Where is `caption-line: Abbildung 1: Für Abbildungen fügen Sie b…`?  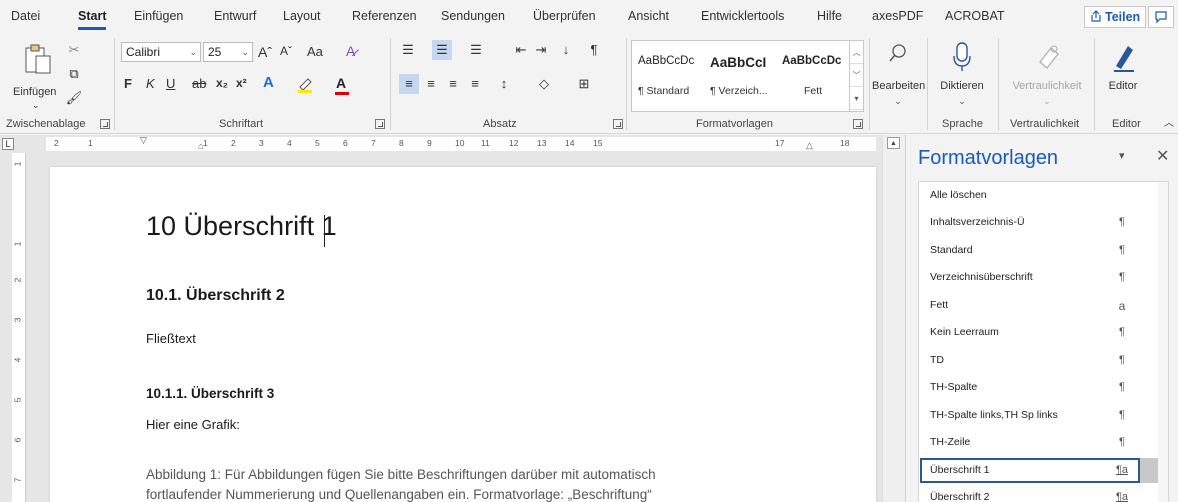 caption-line: Abbildung 1: Für Abbildungen fügen Sie b… is located at coordinates (401, 474).